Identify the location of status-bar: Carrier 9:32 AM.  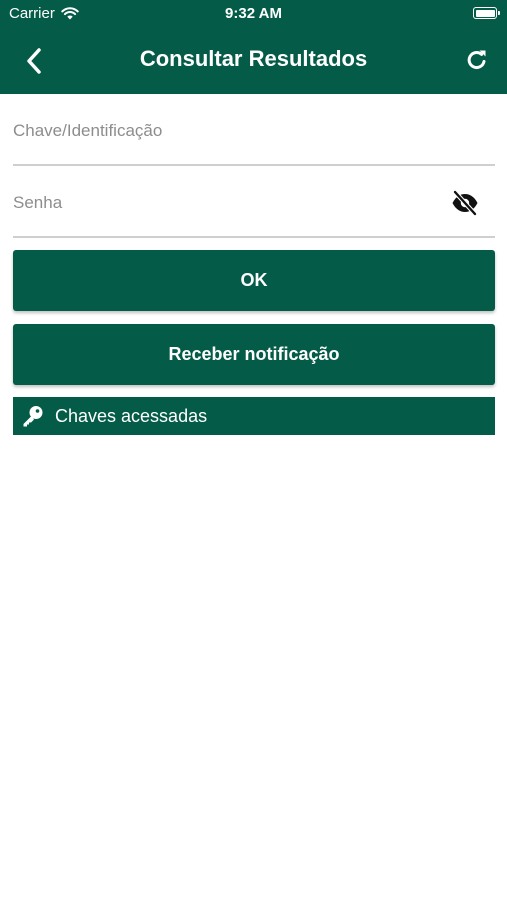
(253, 14).